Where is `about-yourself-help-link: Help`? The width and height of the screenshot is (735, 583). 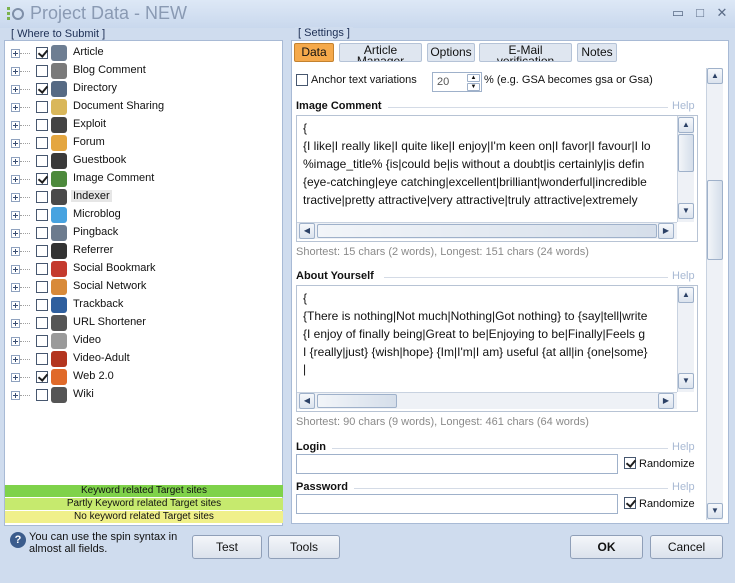 about-yourself-help-link: Help is located at coordinates (683, 276).